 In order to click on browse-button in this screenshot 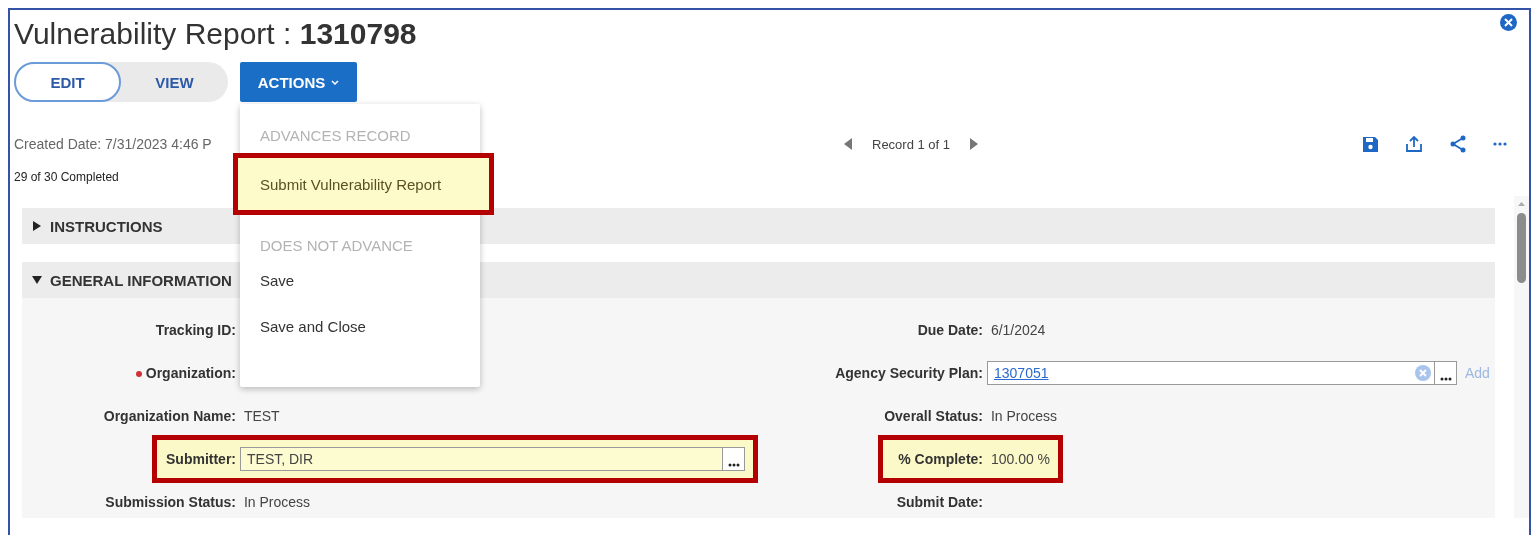, I will do `click(733, 458)`.